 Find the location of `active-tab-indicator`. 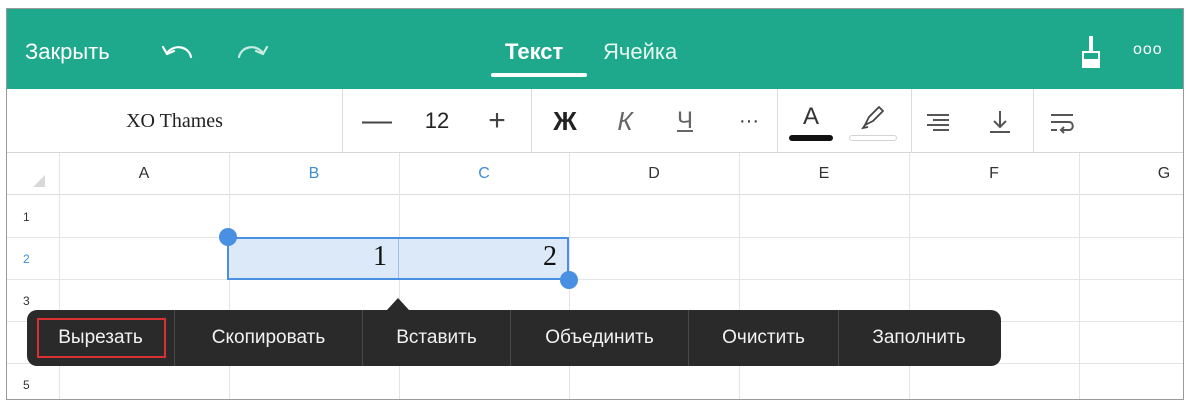

active-tab-indicator is located at coordinates (539, 75).